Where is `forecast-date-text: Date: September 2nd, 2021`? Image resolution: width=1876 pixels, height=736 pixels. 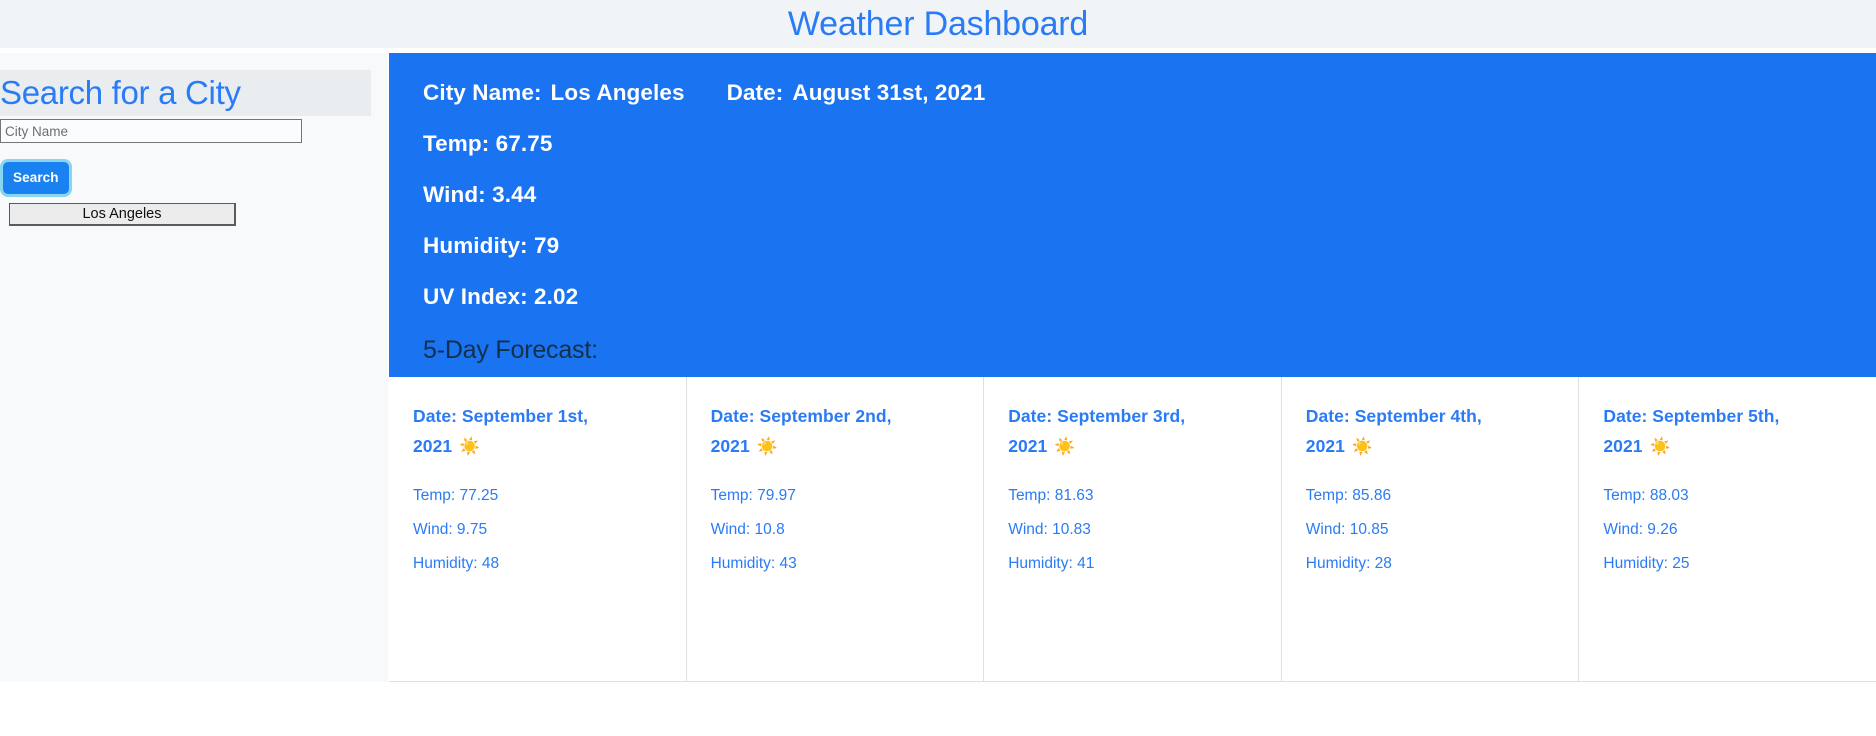
forecast-date-text: Date: September 2nd, 2021 is located at coordinates (801, 431).